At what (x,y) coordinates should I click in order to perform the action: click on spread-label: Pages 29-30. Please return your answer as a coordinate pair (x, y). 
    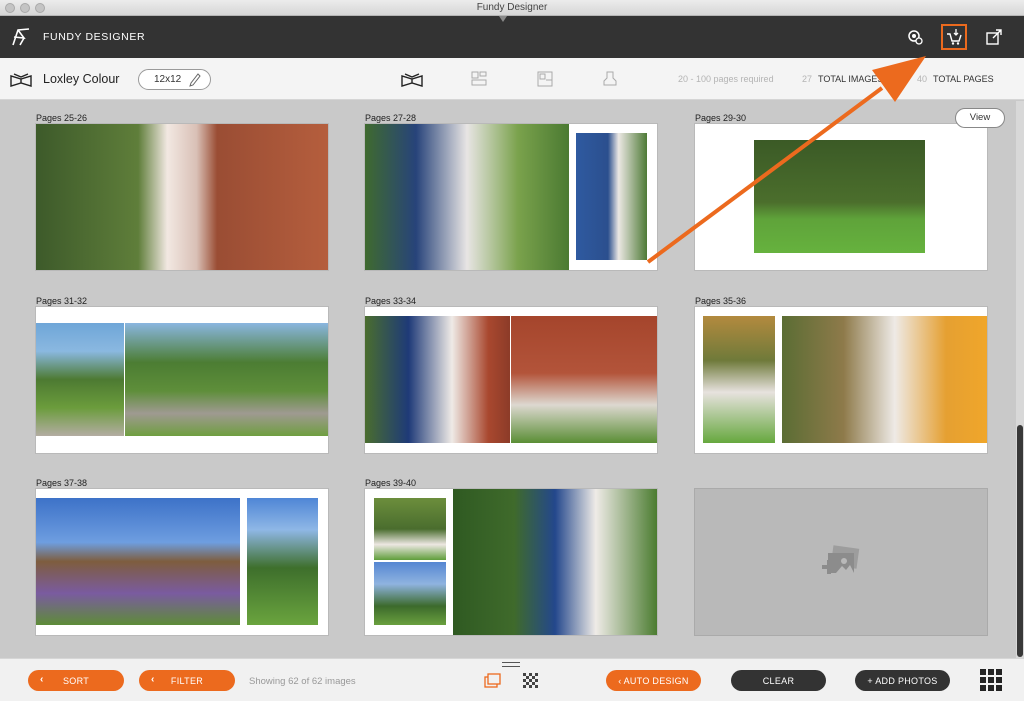
    Looking at the image, I should click on (721, 118).